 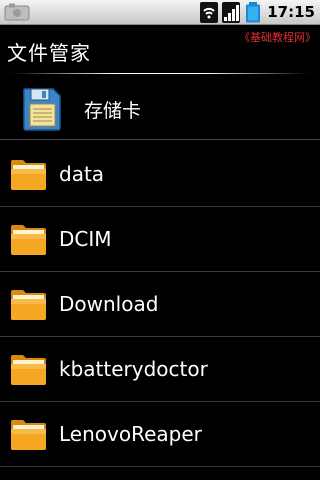 What do you see at coordinates (160, 174) in the screenshot?
I see `folder-item-data: data` at bounding box center [160, 174].